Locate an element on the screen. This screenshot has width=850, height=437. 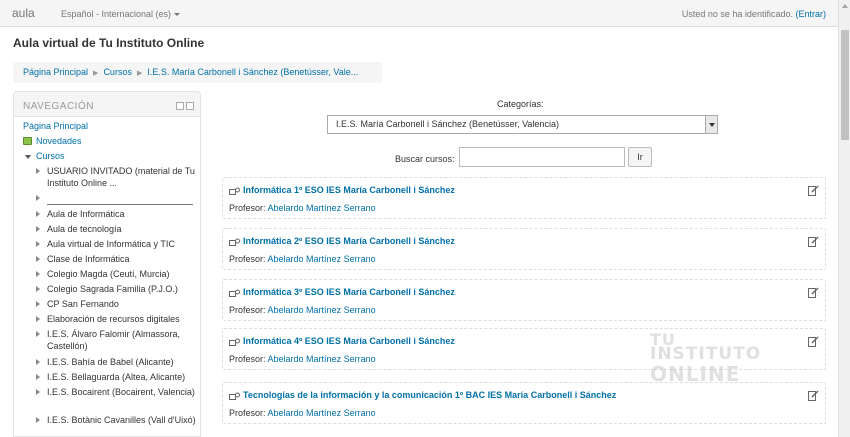
breadcrumb-courses: Cursos is located at coordinates (117, 72).